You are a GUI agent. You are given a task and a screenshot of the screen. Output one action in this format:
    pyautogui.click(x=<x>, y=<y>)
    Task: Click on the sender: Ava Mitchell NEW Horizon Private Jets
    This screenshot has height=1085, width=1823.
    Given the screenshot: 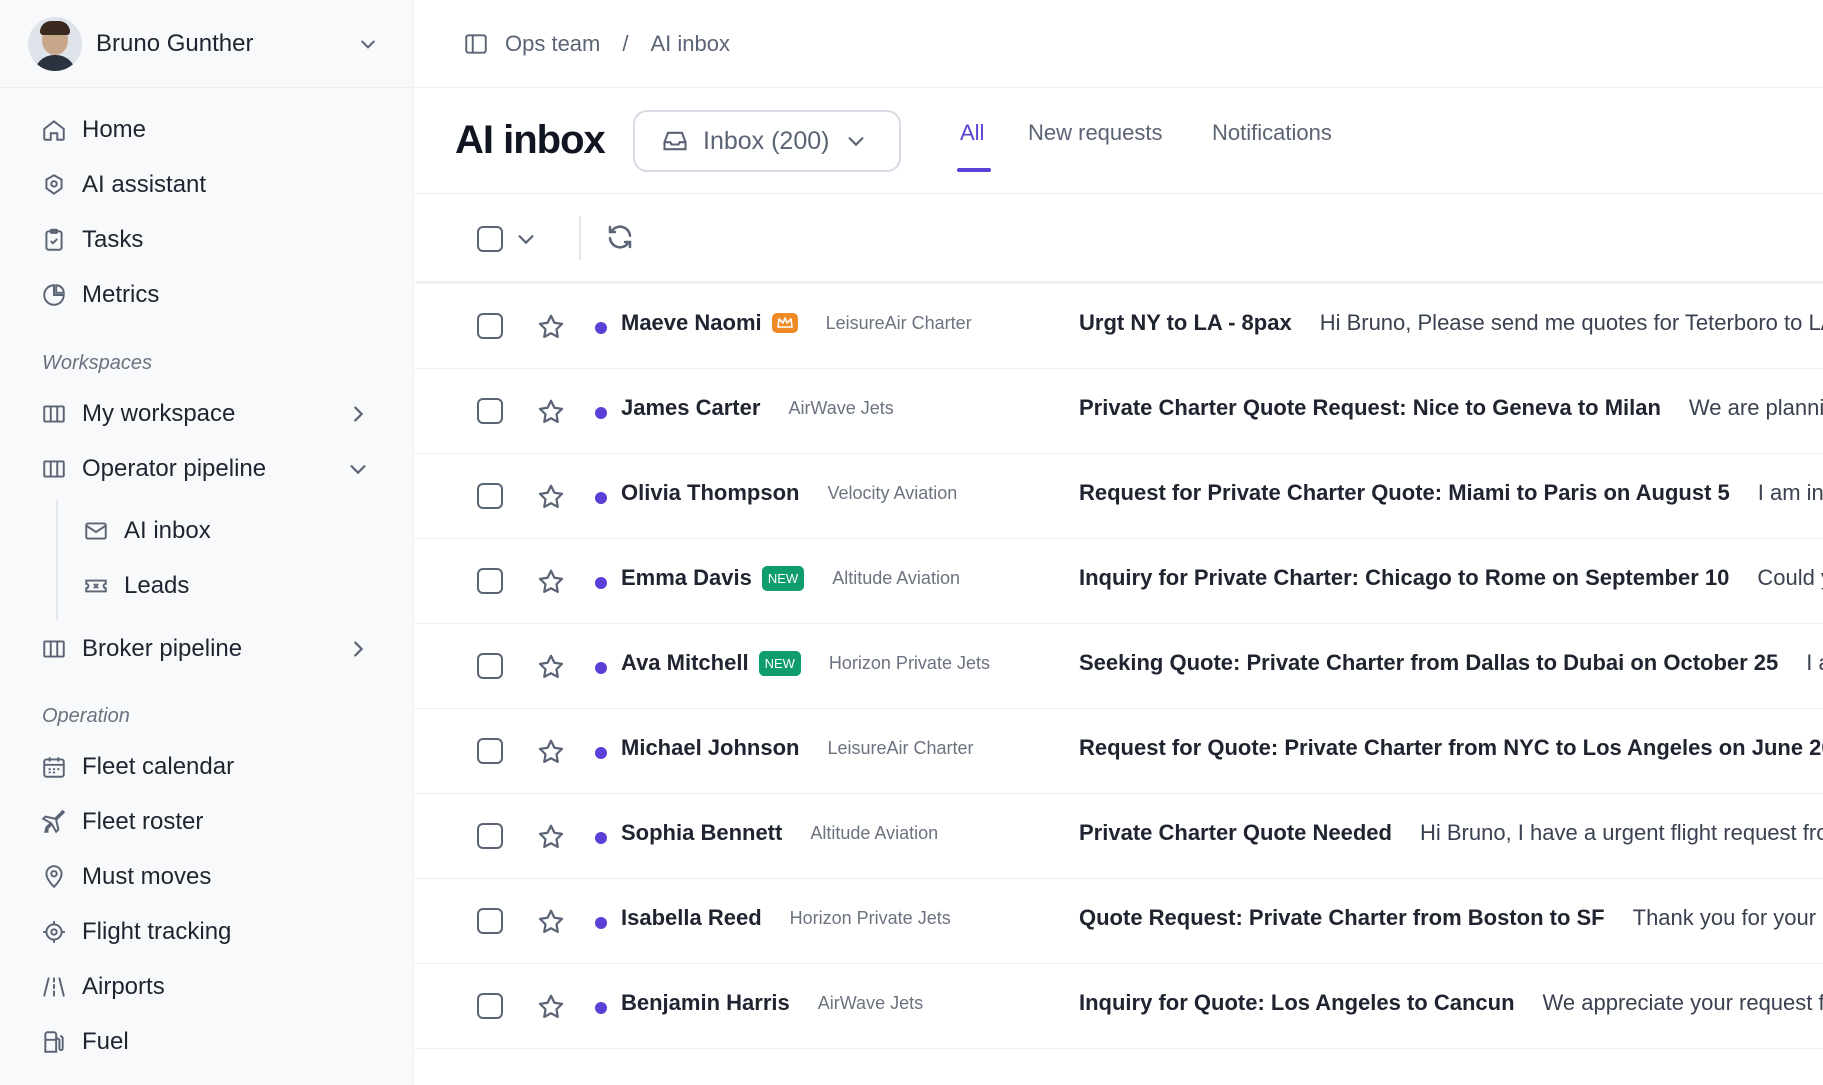 What is the action you would take?
    pyautogui.click(x=805, y=663)
    